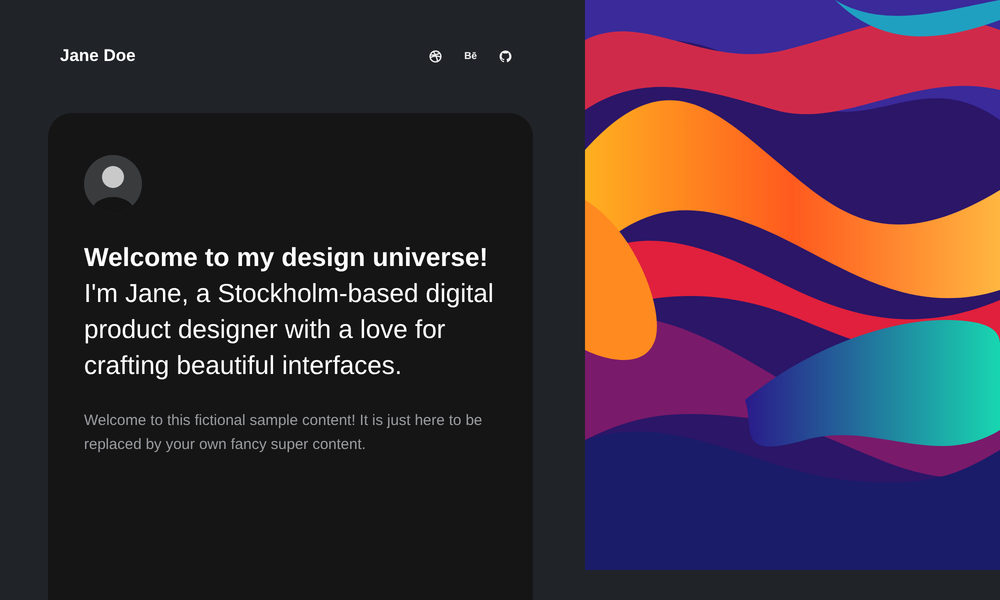 Image resolution: width=1000 pixels, height=600 pixels. What do you see at coordinates (284, 433) in the screenshot?
I see `intro-paragraph: Welcome to this fictional sample content! It is just here to be replaced by your own fancy super content.` at bounding box center [284, 433].